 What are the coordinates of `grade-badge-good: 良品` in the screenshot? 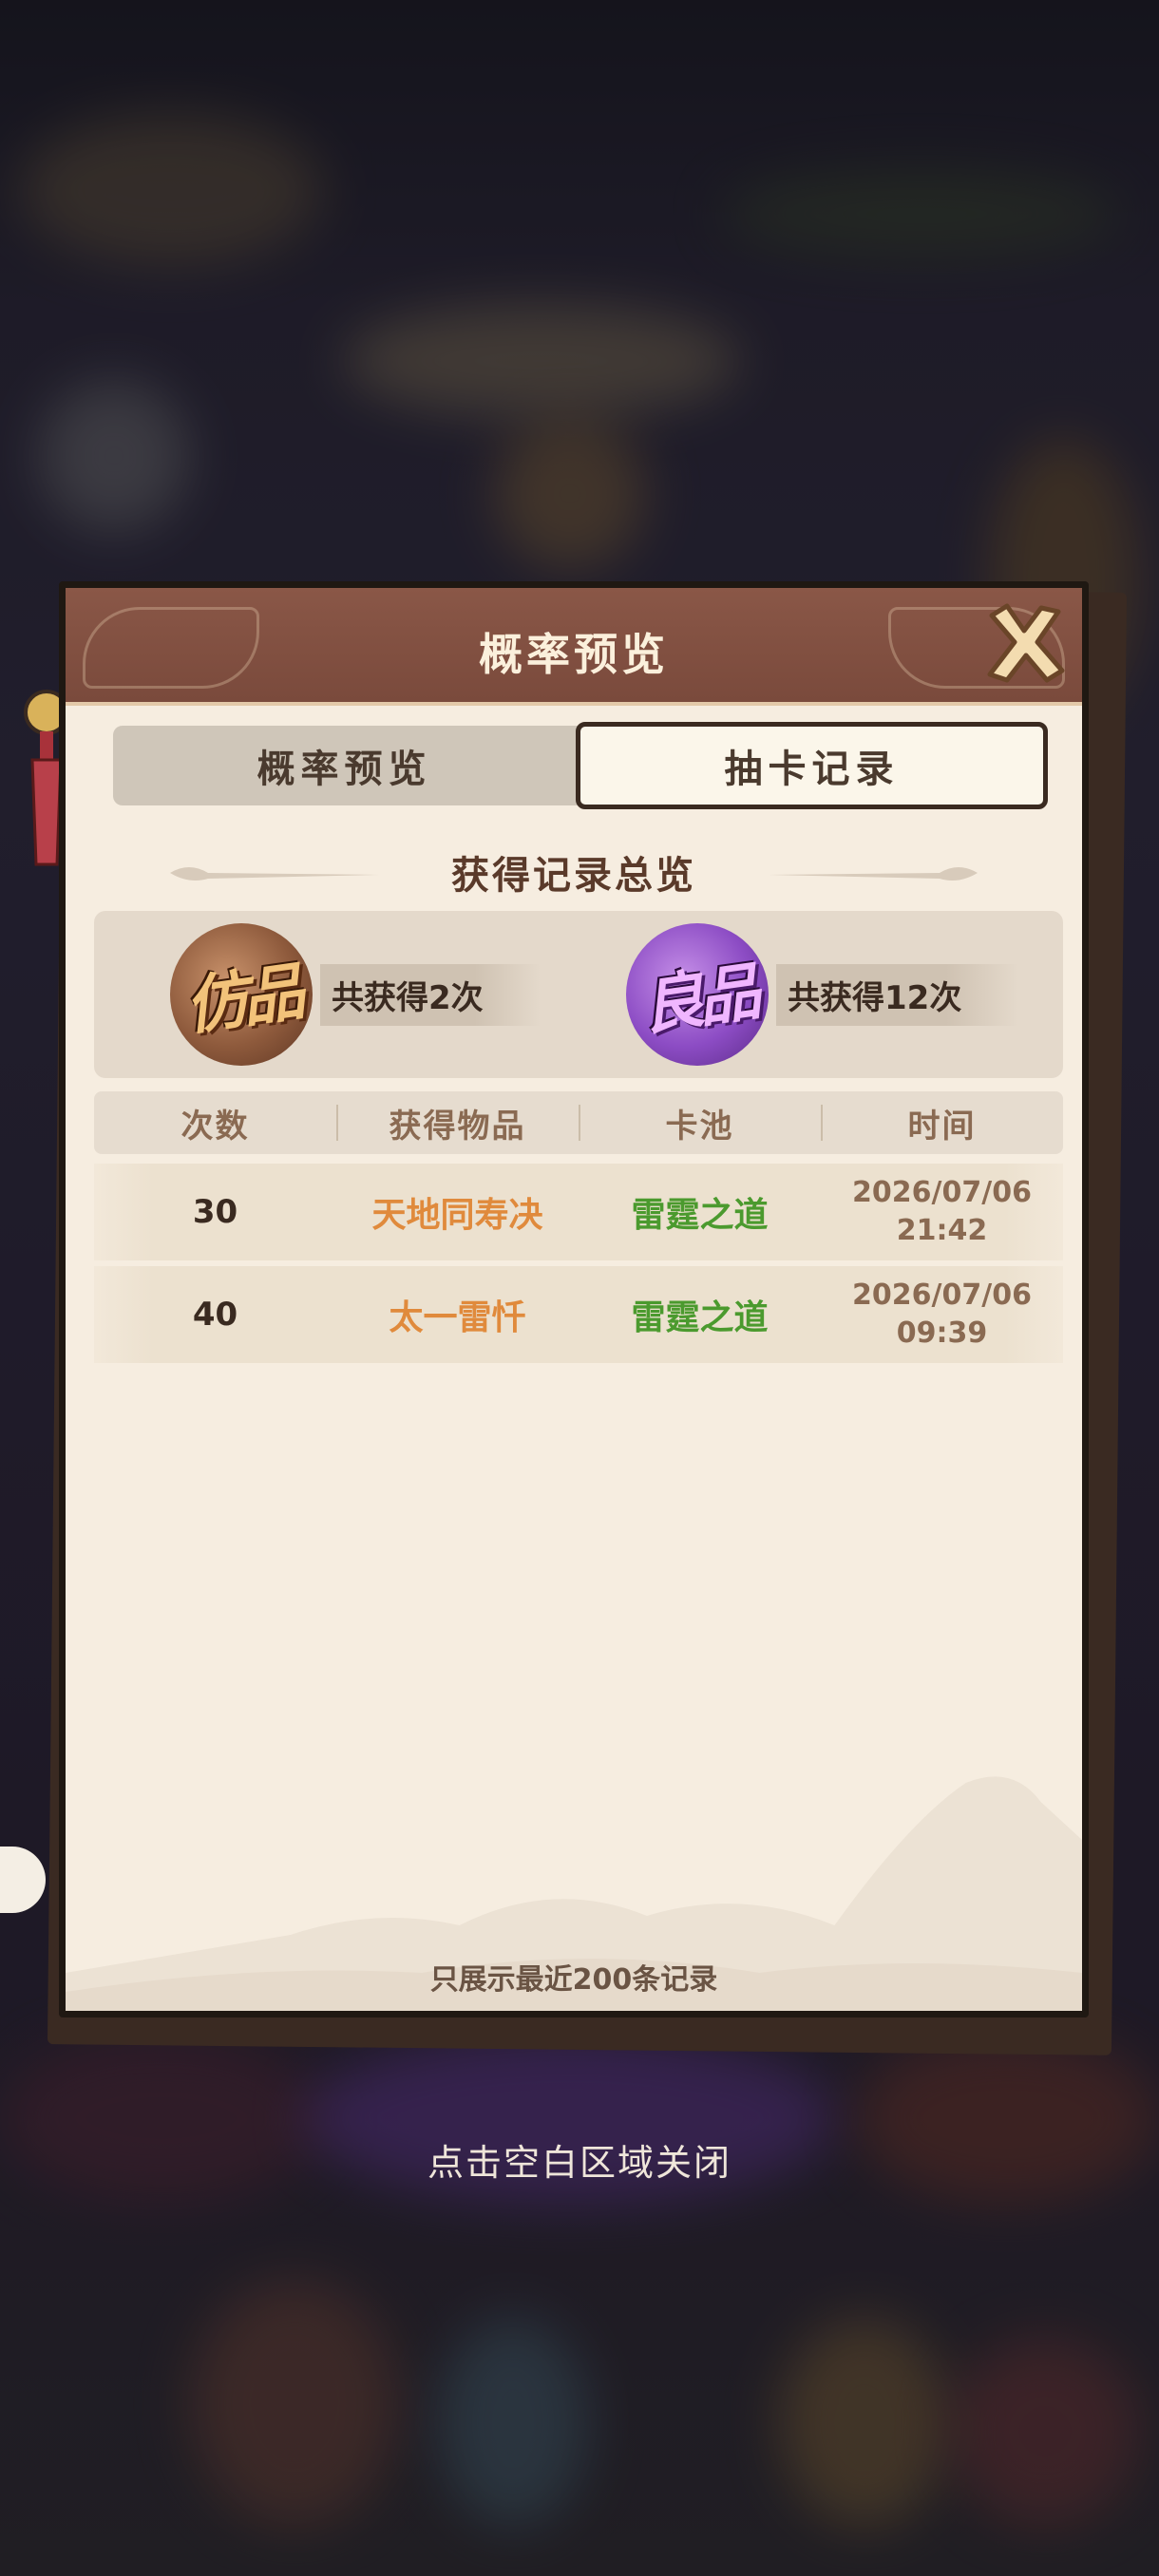 It's located at (697, 995).